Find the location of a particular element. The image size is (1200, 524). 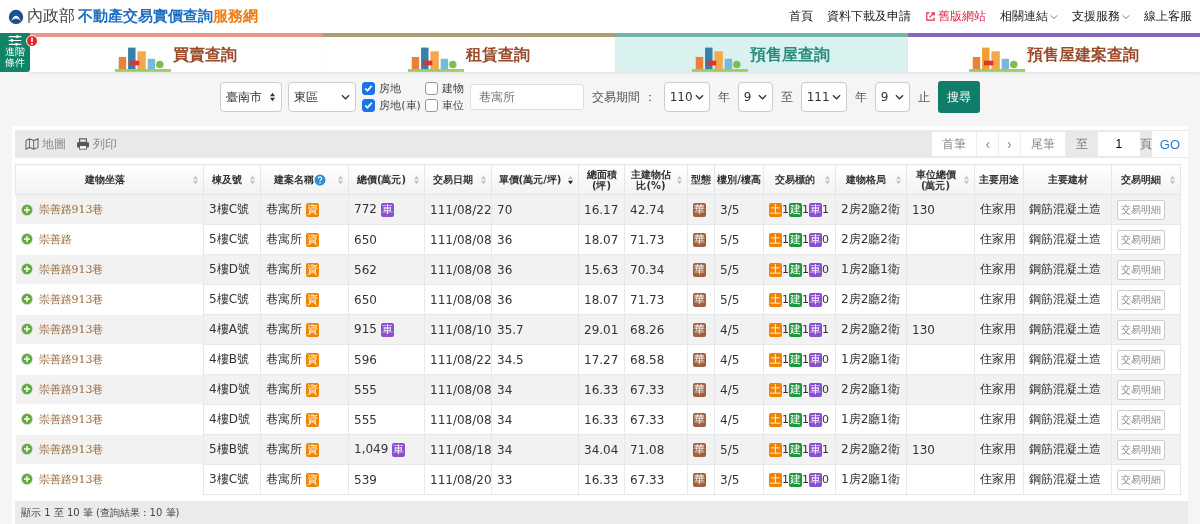

page-field: 1 is located at coordinates (1118, 144).